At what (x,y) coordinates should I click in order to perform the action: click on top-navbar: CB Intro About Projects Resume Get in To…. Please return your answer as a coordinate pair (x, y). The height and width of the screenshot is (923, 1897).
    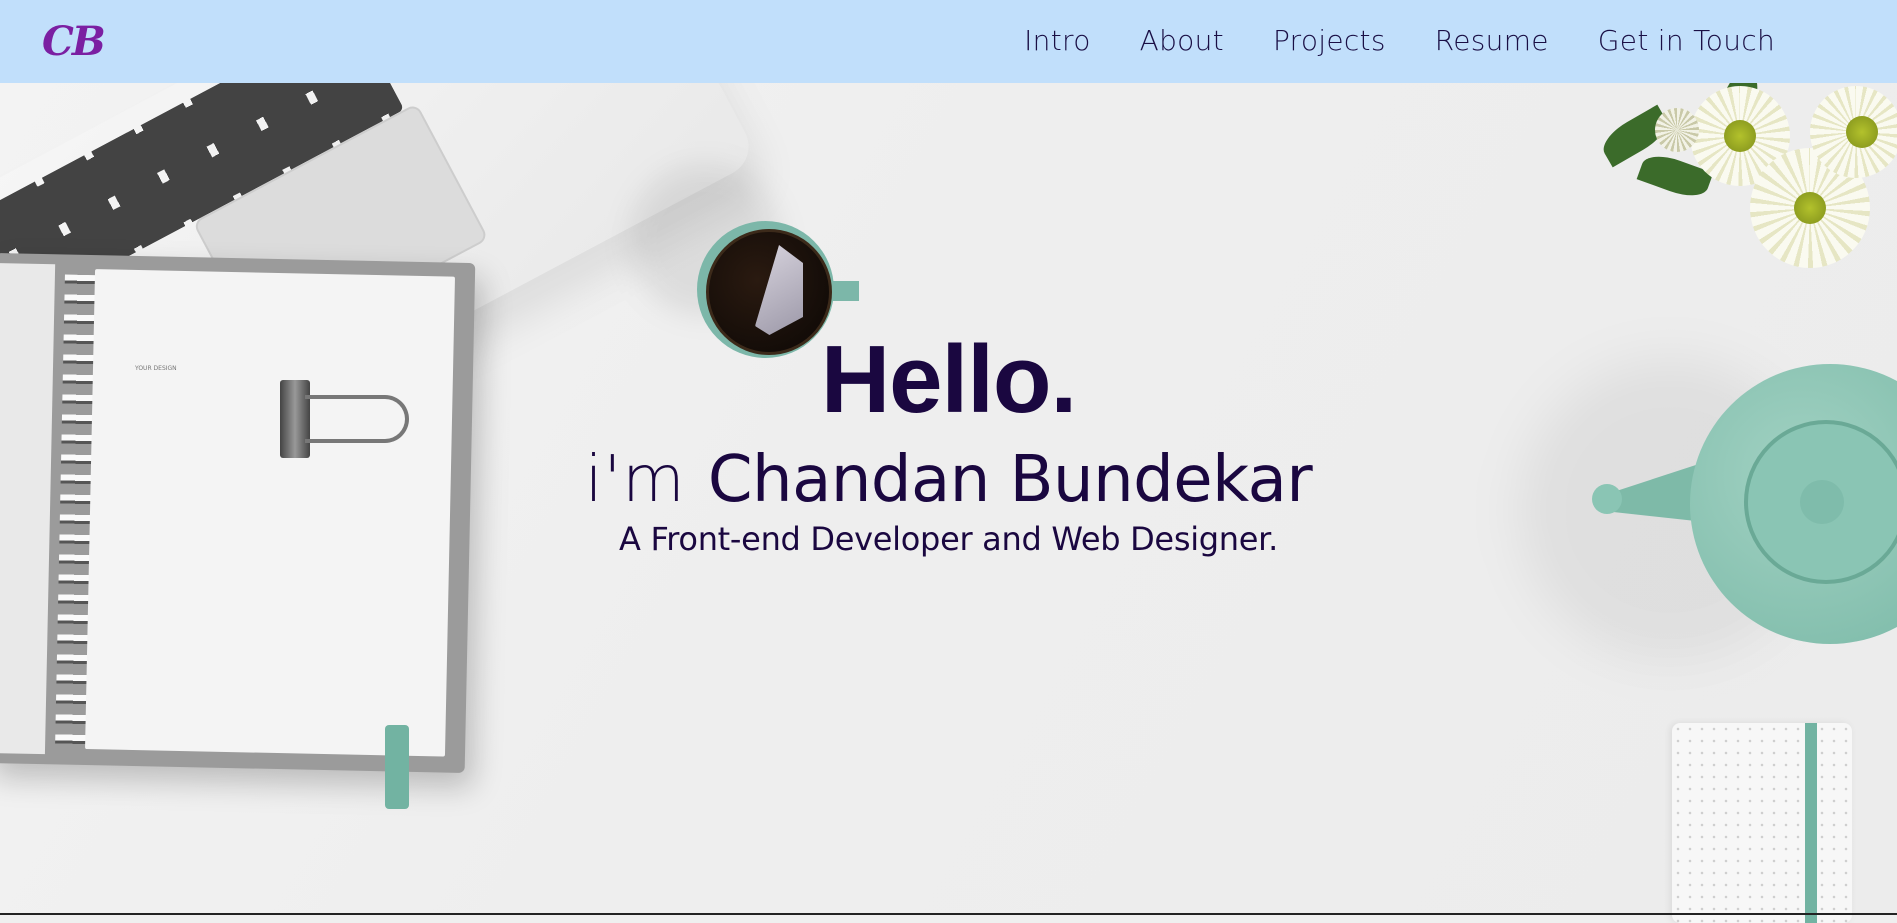
    Looking at the image, I should click on (948, 41).